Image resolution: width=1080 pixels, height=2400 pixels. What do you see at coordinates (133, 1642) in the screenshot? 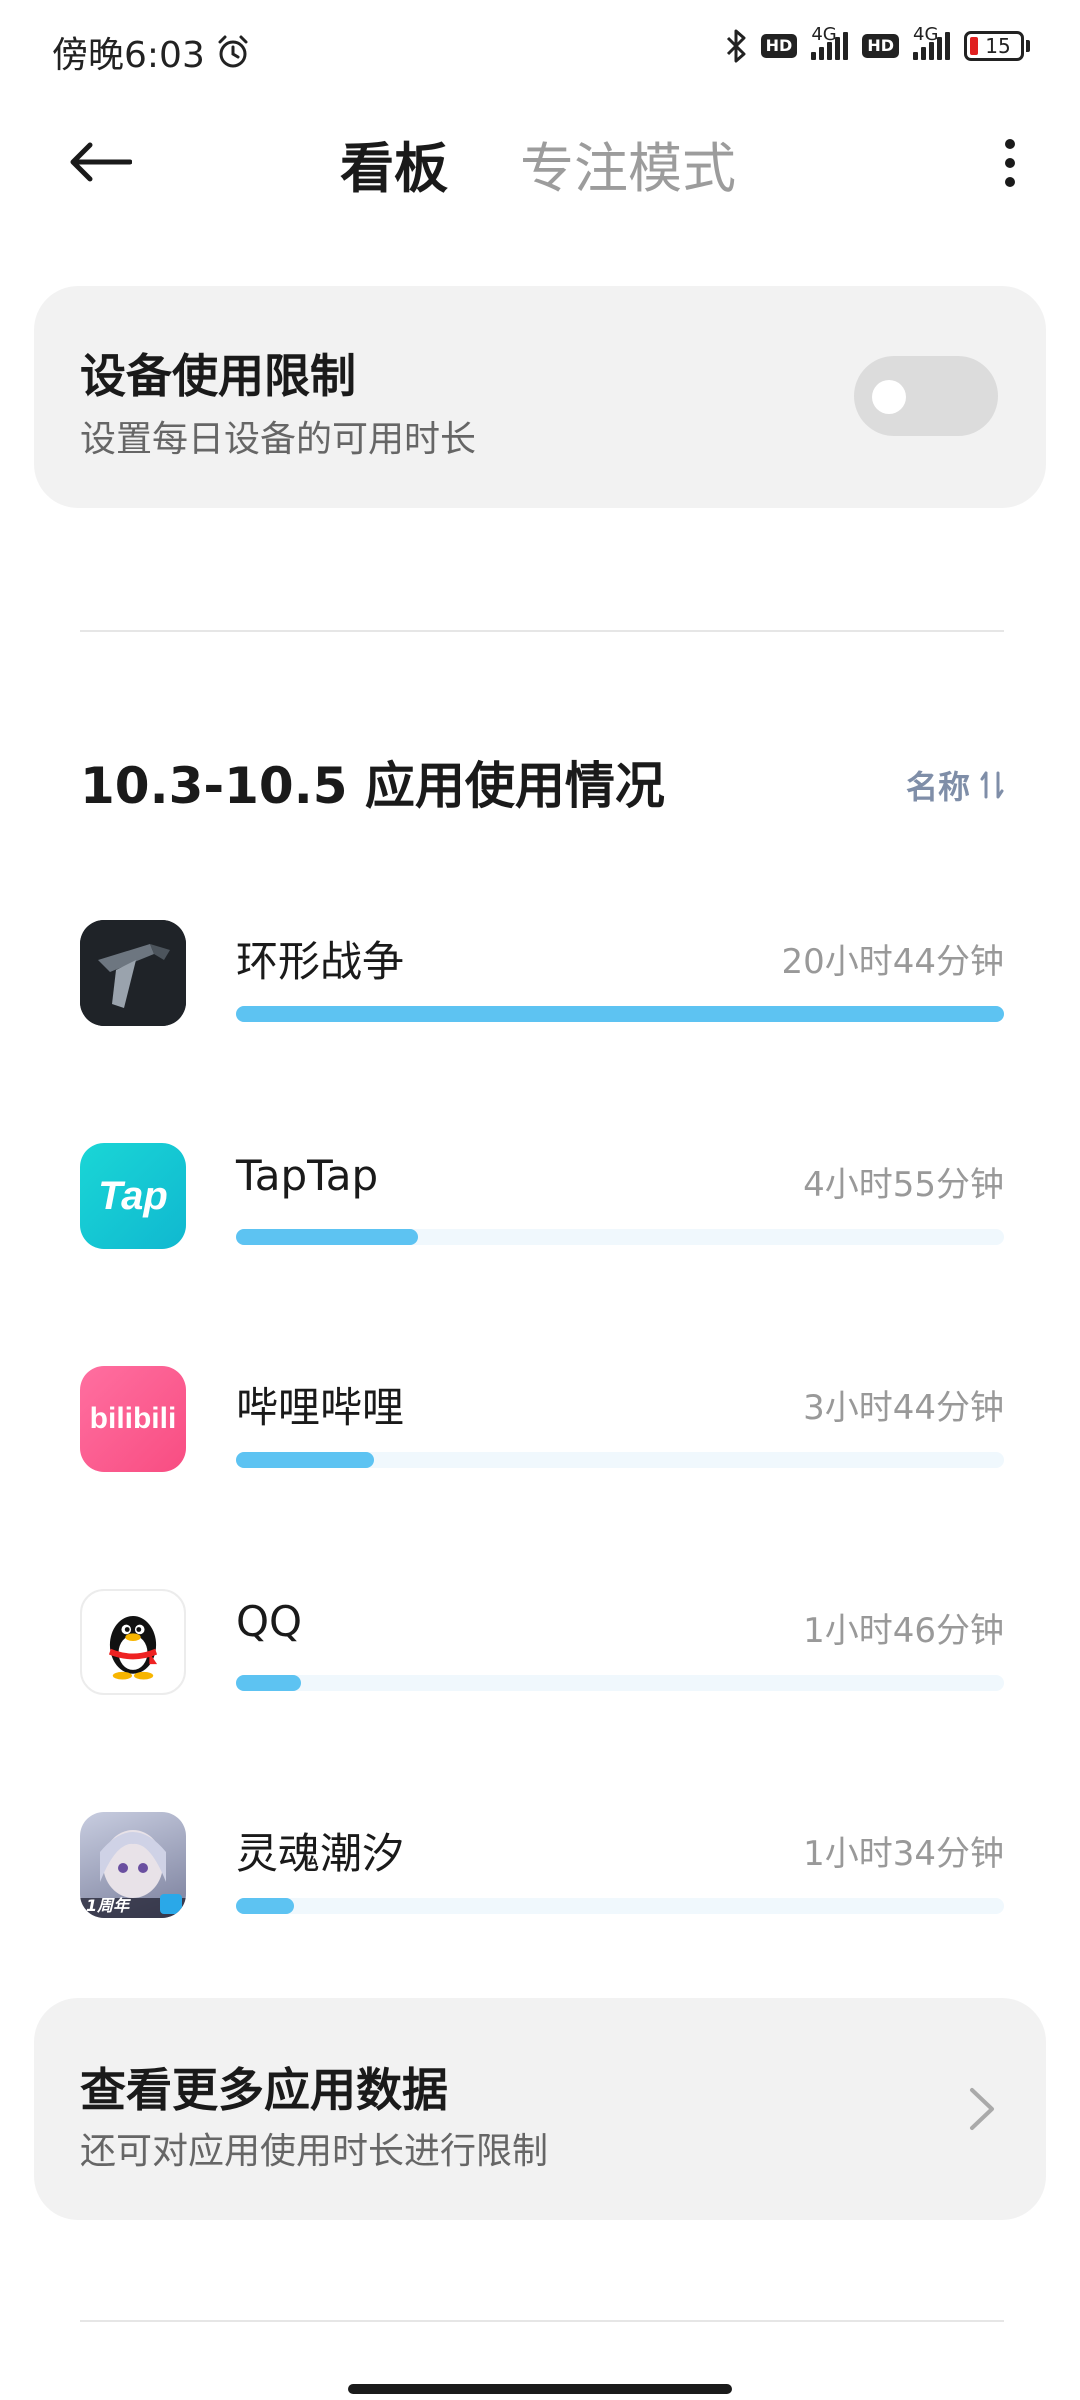
I see `qq-icon` at bounding box center [133, 1642].